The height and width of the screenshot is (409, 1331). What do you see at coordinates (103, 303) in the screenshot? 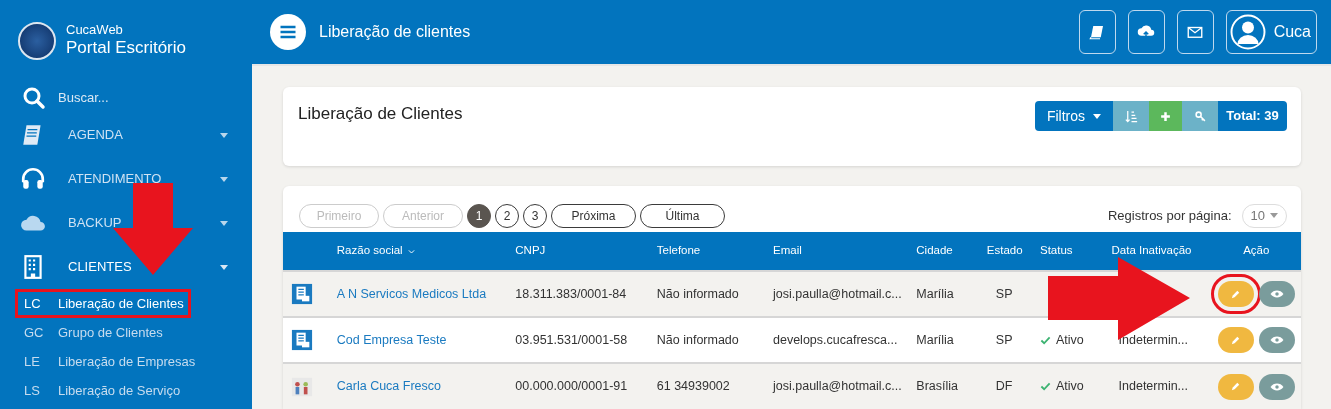
I see `sidebar-item: LC Liberação de Clientes` at bounding box center [103, 303].